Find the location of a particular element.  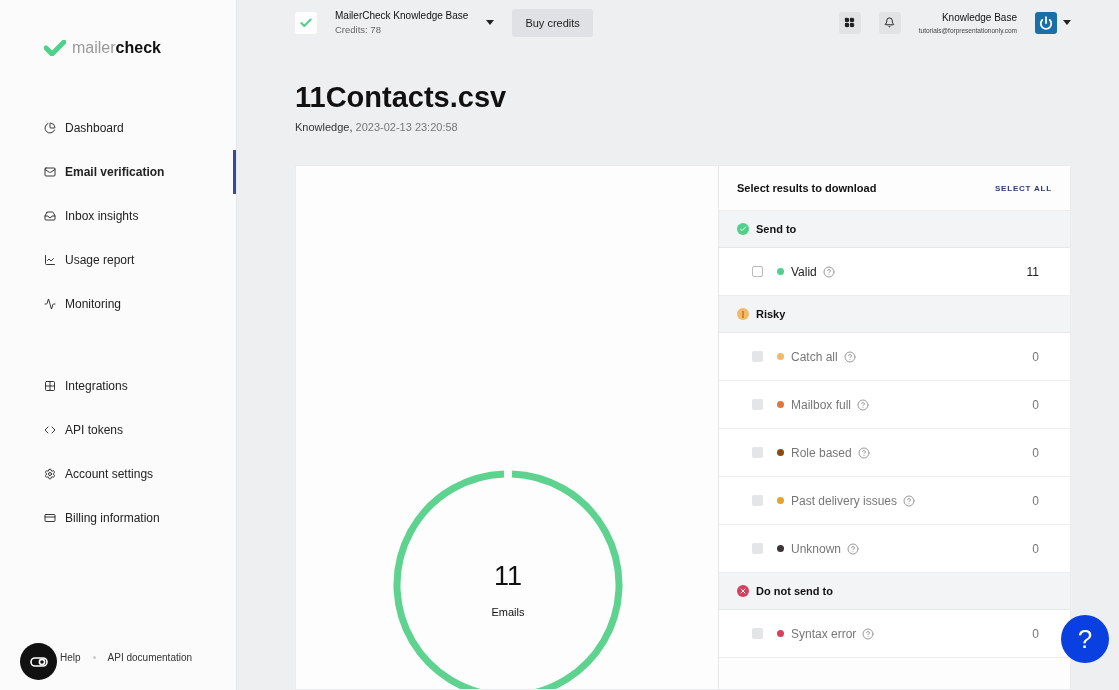

account-logo is located at coordinates (306, 22).